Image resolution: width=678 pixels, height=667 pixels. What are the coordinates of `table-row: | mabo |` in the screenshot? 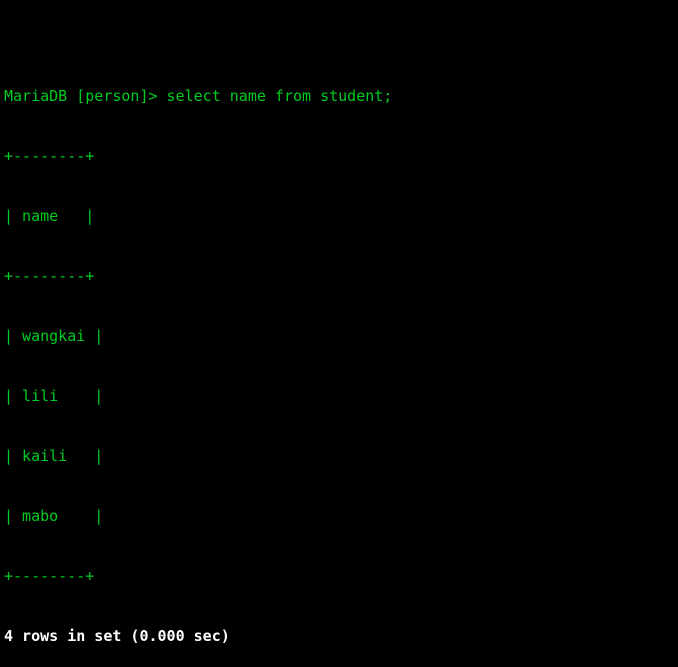 It's located at (54, 516).